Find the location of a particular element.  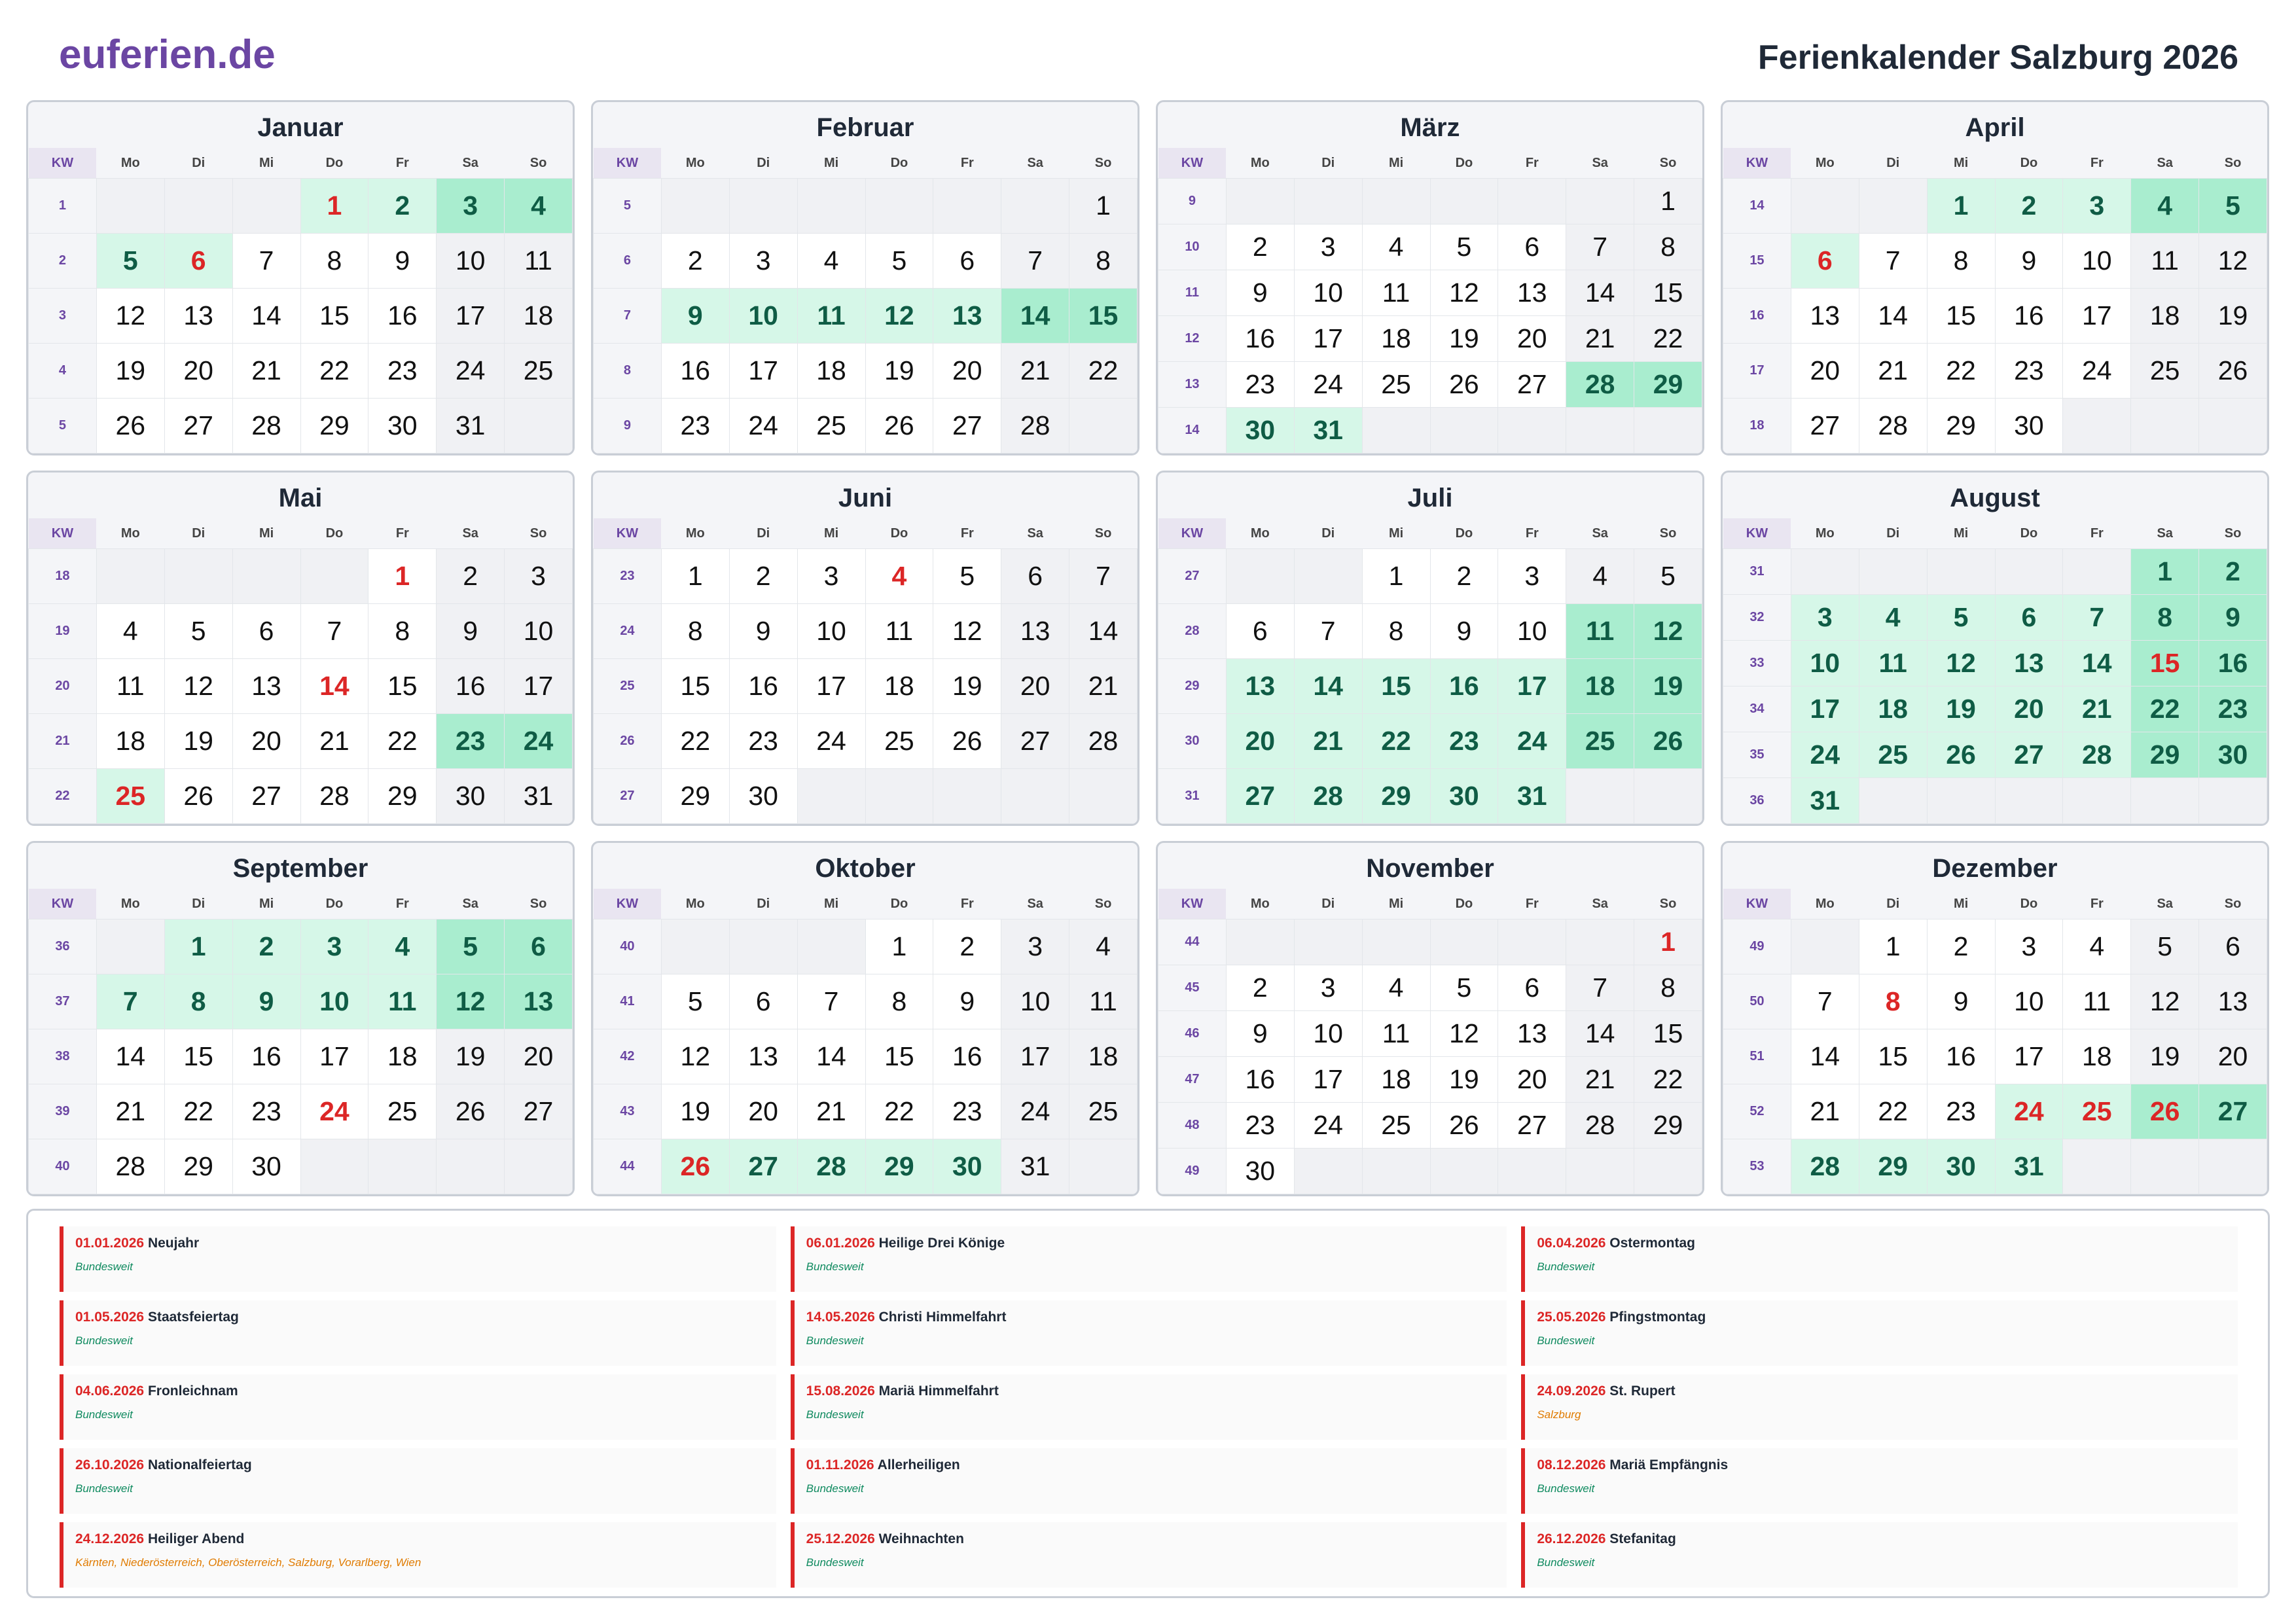

day-cell: 31 is located at coordinates (1328, 430).